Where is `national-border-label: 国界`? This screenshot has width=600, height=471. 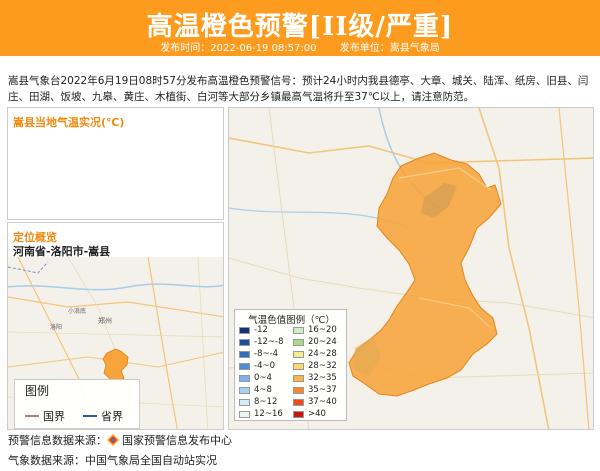
national-border-label: 国界 is located at coordinates (54, 416).